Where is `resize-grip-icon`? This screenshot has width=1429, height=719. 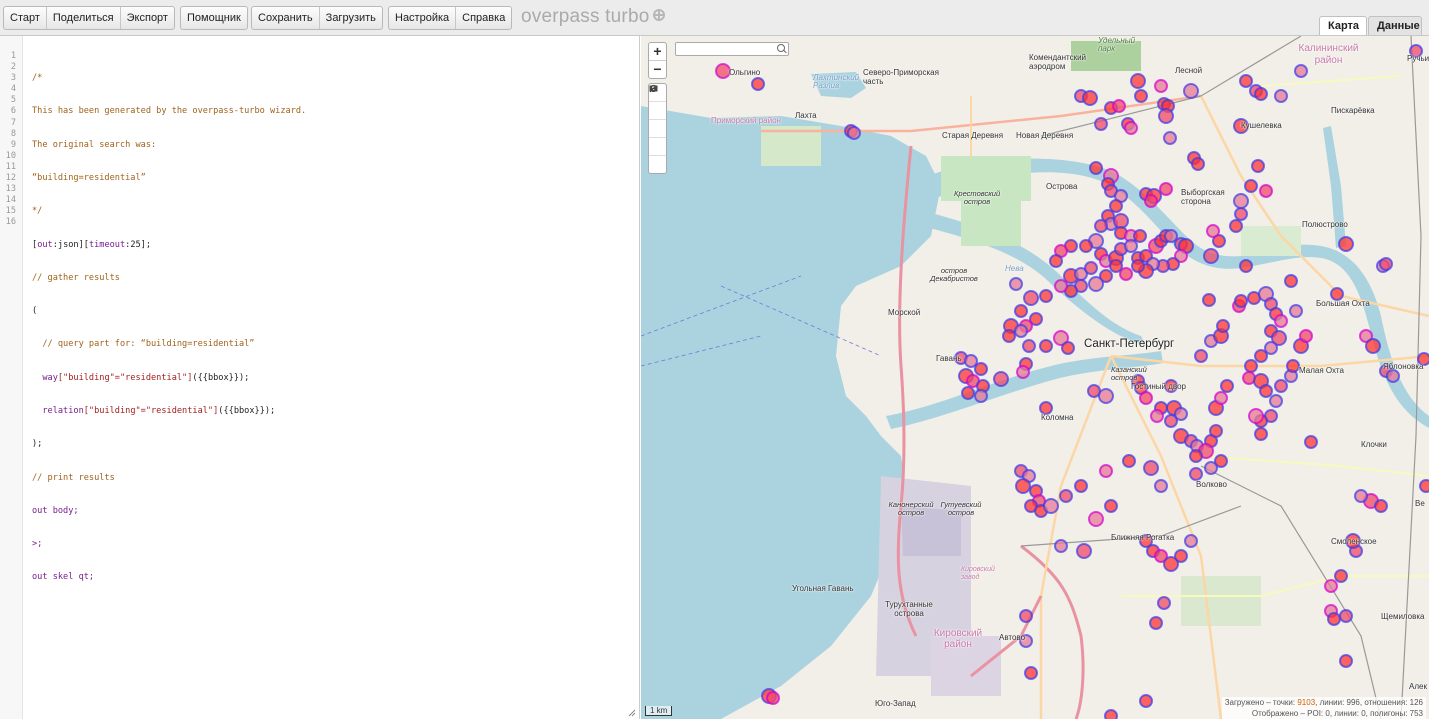 resize-grip-icon is located at coordinates (632, 713).